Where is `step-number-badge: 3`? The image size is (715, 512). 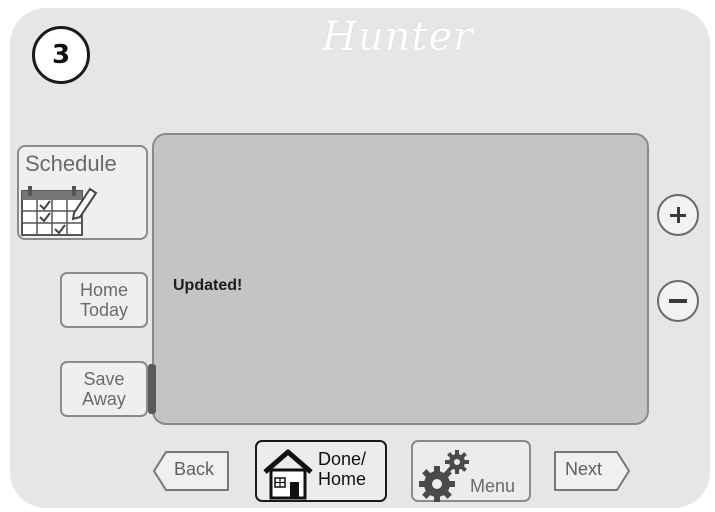
step-number-badge: 3 is located at coordinates (61, 55).